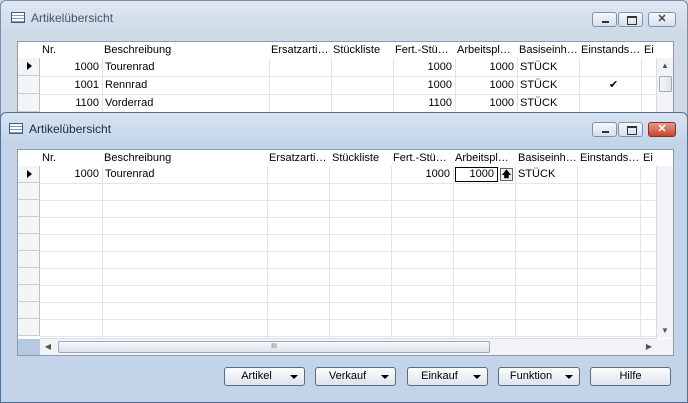  I want to click on funktion-button: Funktion, so click(539, 376).